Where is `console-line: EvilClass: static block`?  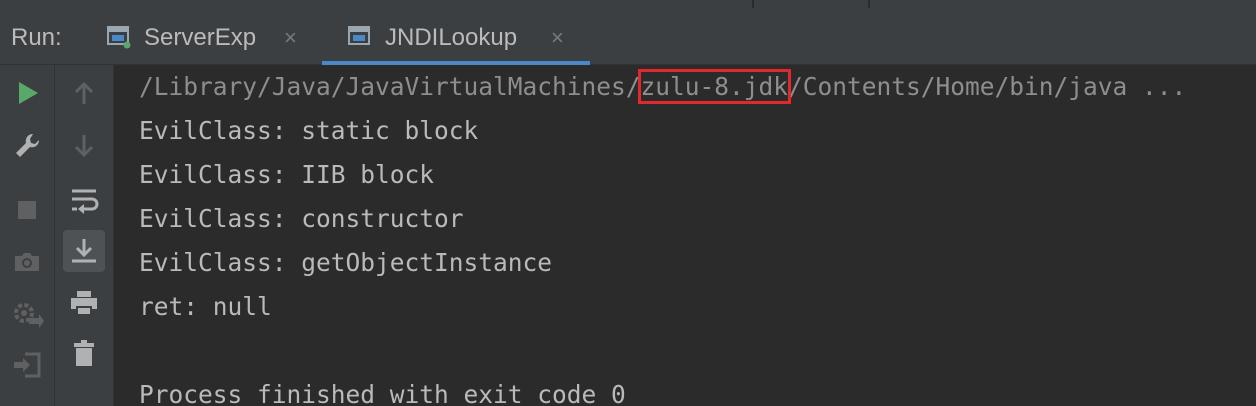 console-line: EvilClass: static block is located at coordinates (309, 130).